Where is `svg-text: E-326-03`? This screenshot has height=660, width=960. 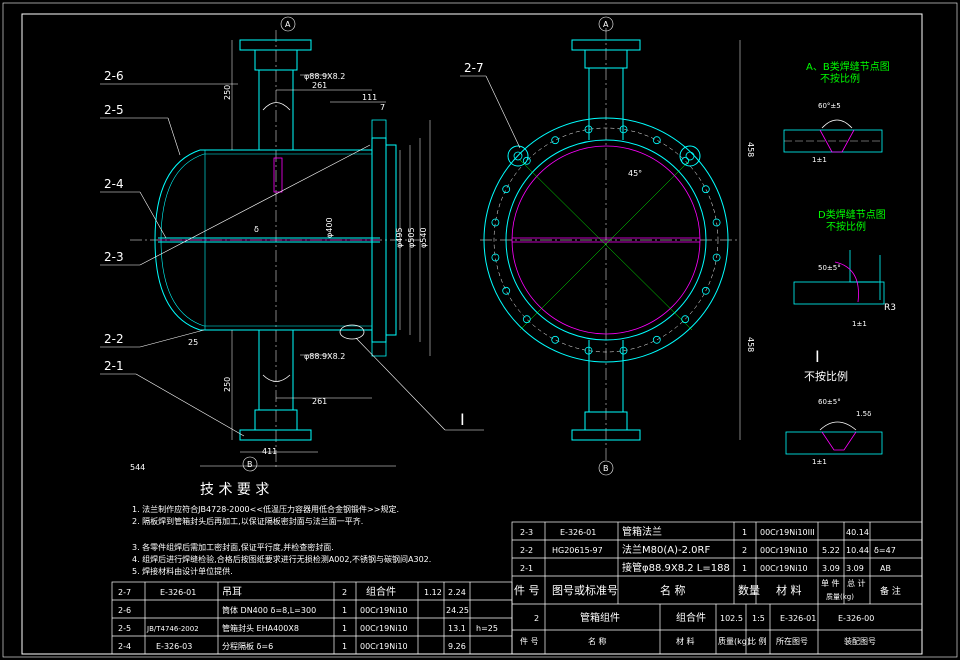
svg-text: E-326-03 is located at coordinates (174, 646).